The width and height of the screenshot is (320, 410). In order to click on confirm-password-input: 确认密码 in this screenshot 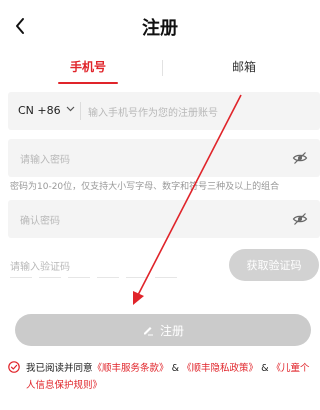, I will do `click(40, 219)`.